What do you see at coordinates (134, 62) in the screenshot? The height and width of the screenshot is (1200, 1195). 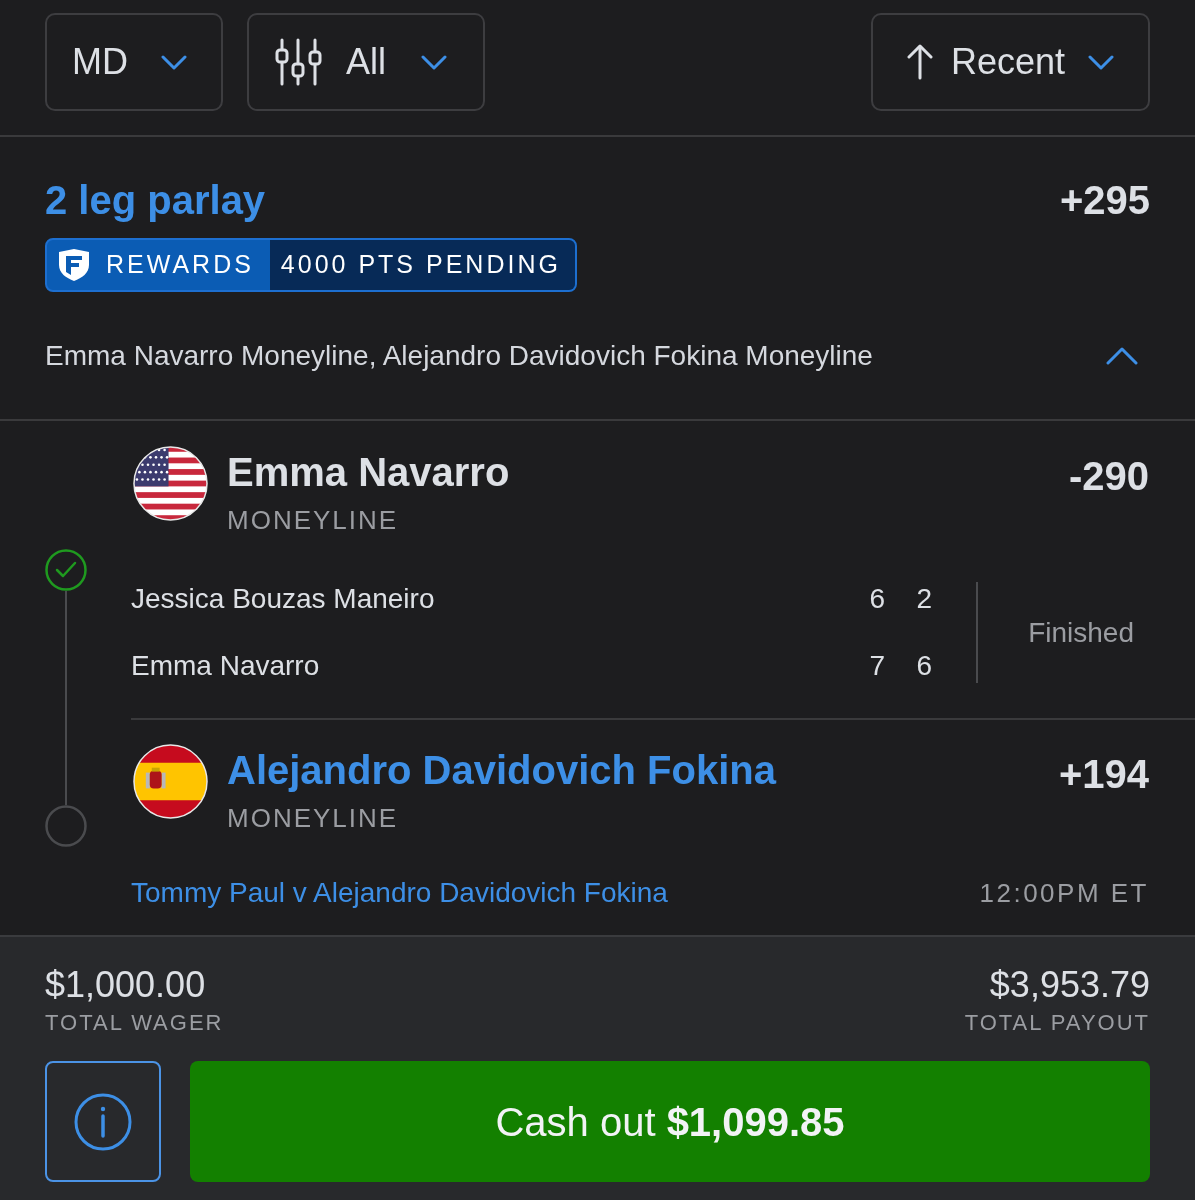 I see `region-dropdown: MD` at bounding box center [134, 62].